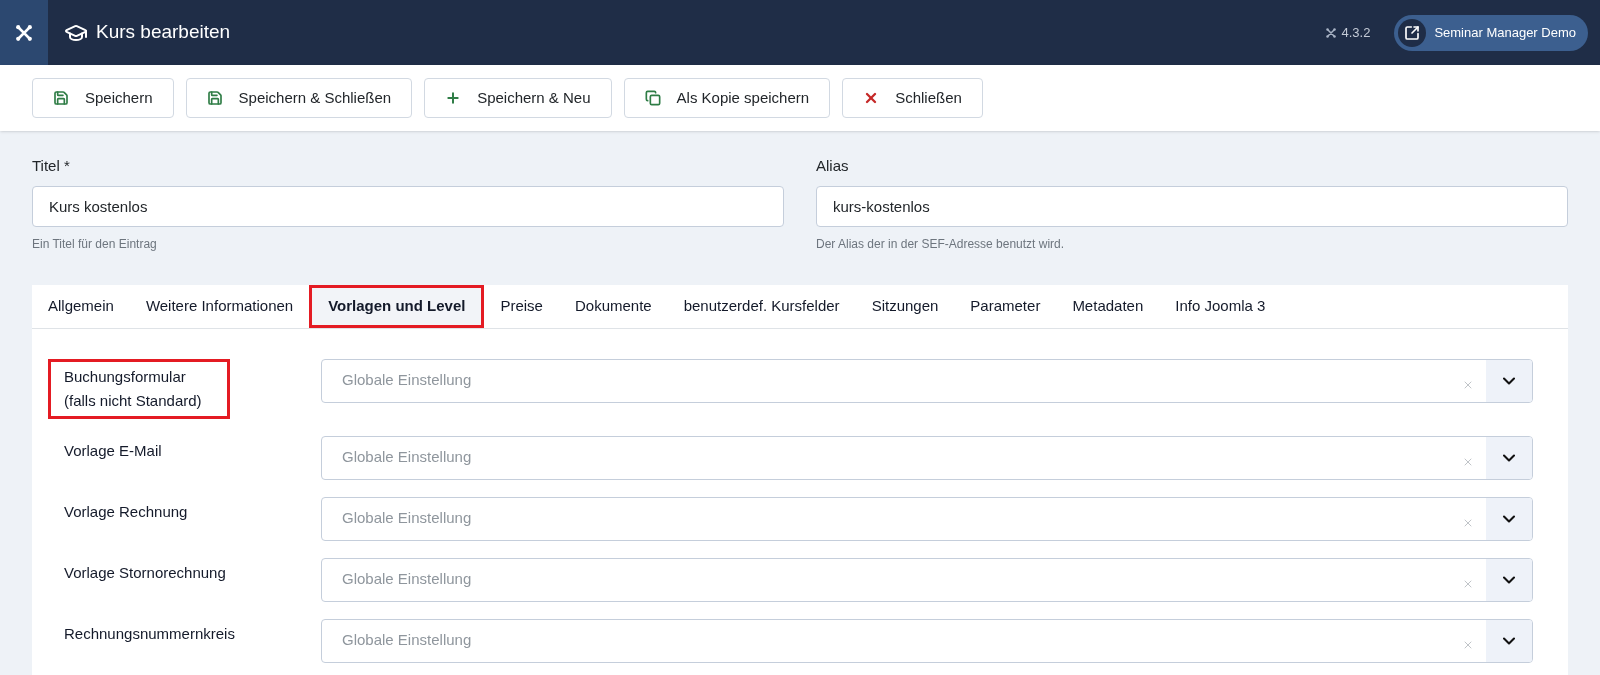  What do you see at coordinates (145, 572) in the screenshot?
I see `setting-label: Vorlage Stornorechnung` at bounding box center [145, 572].